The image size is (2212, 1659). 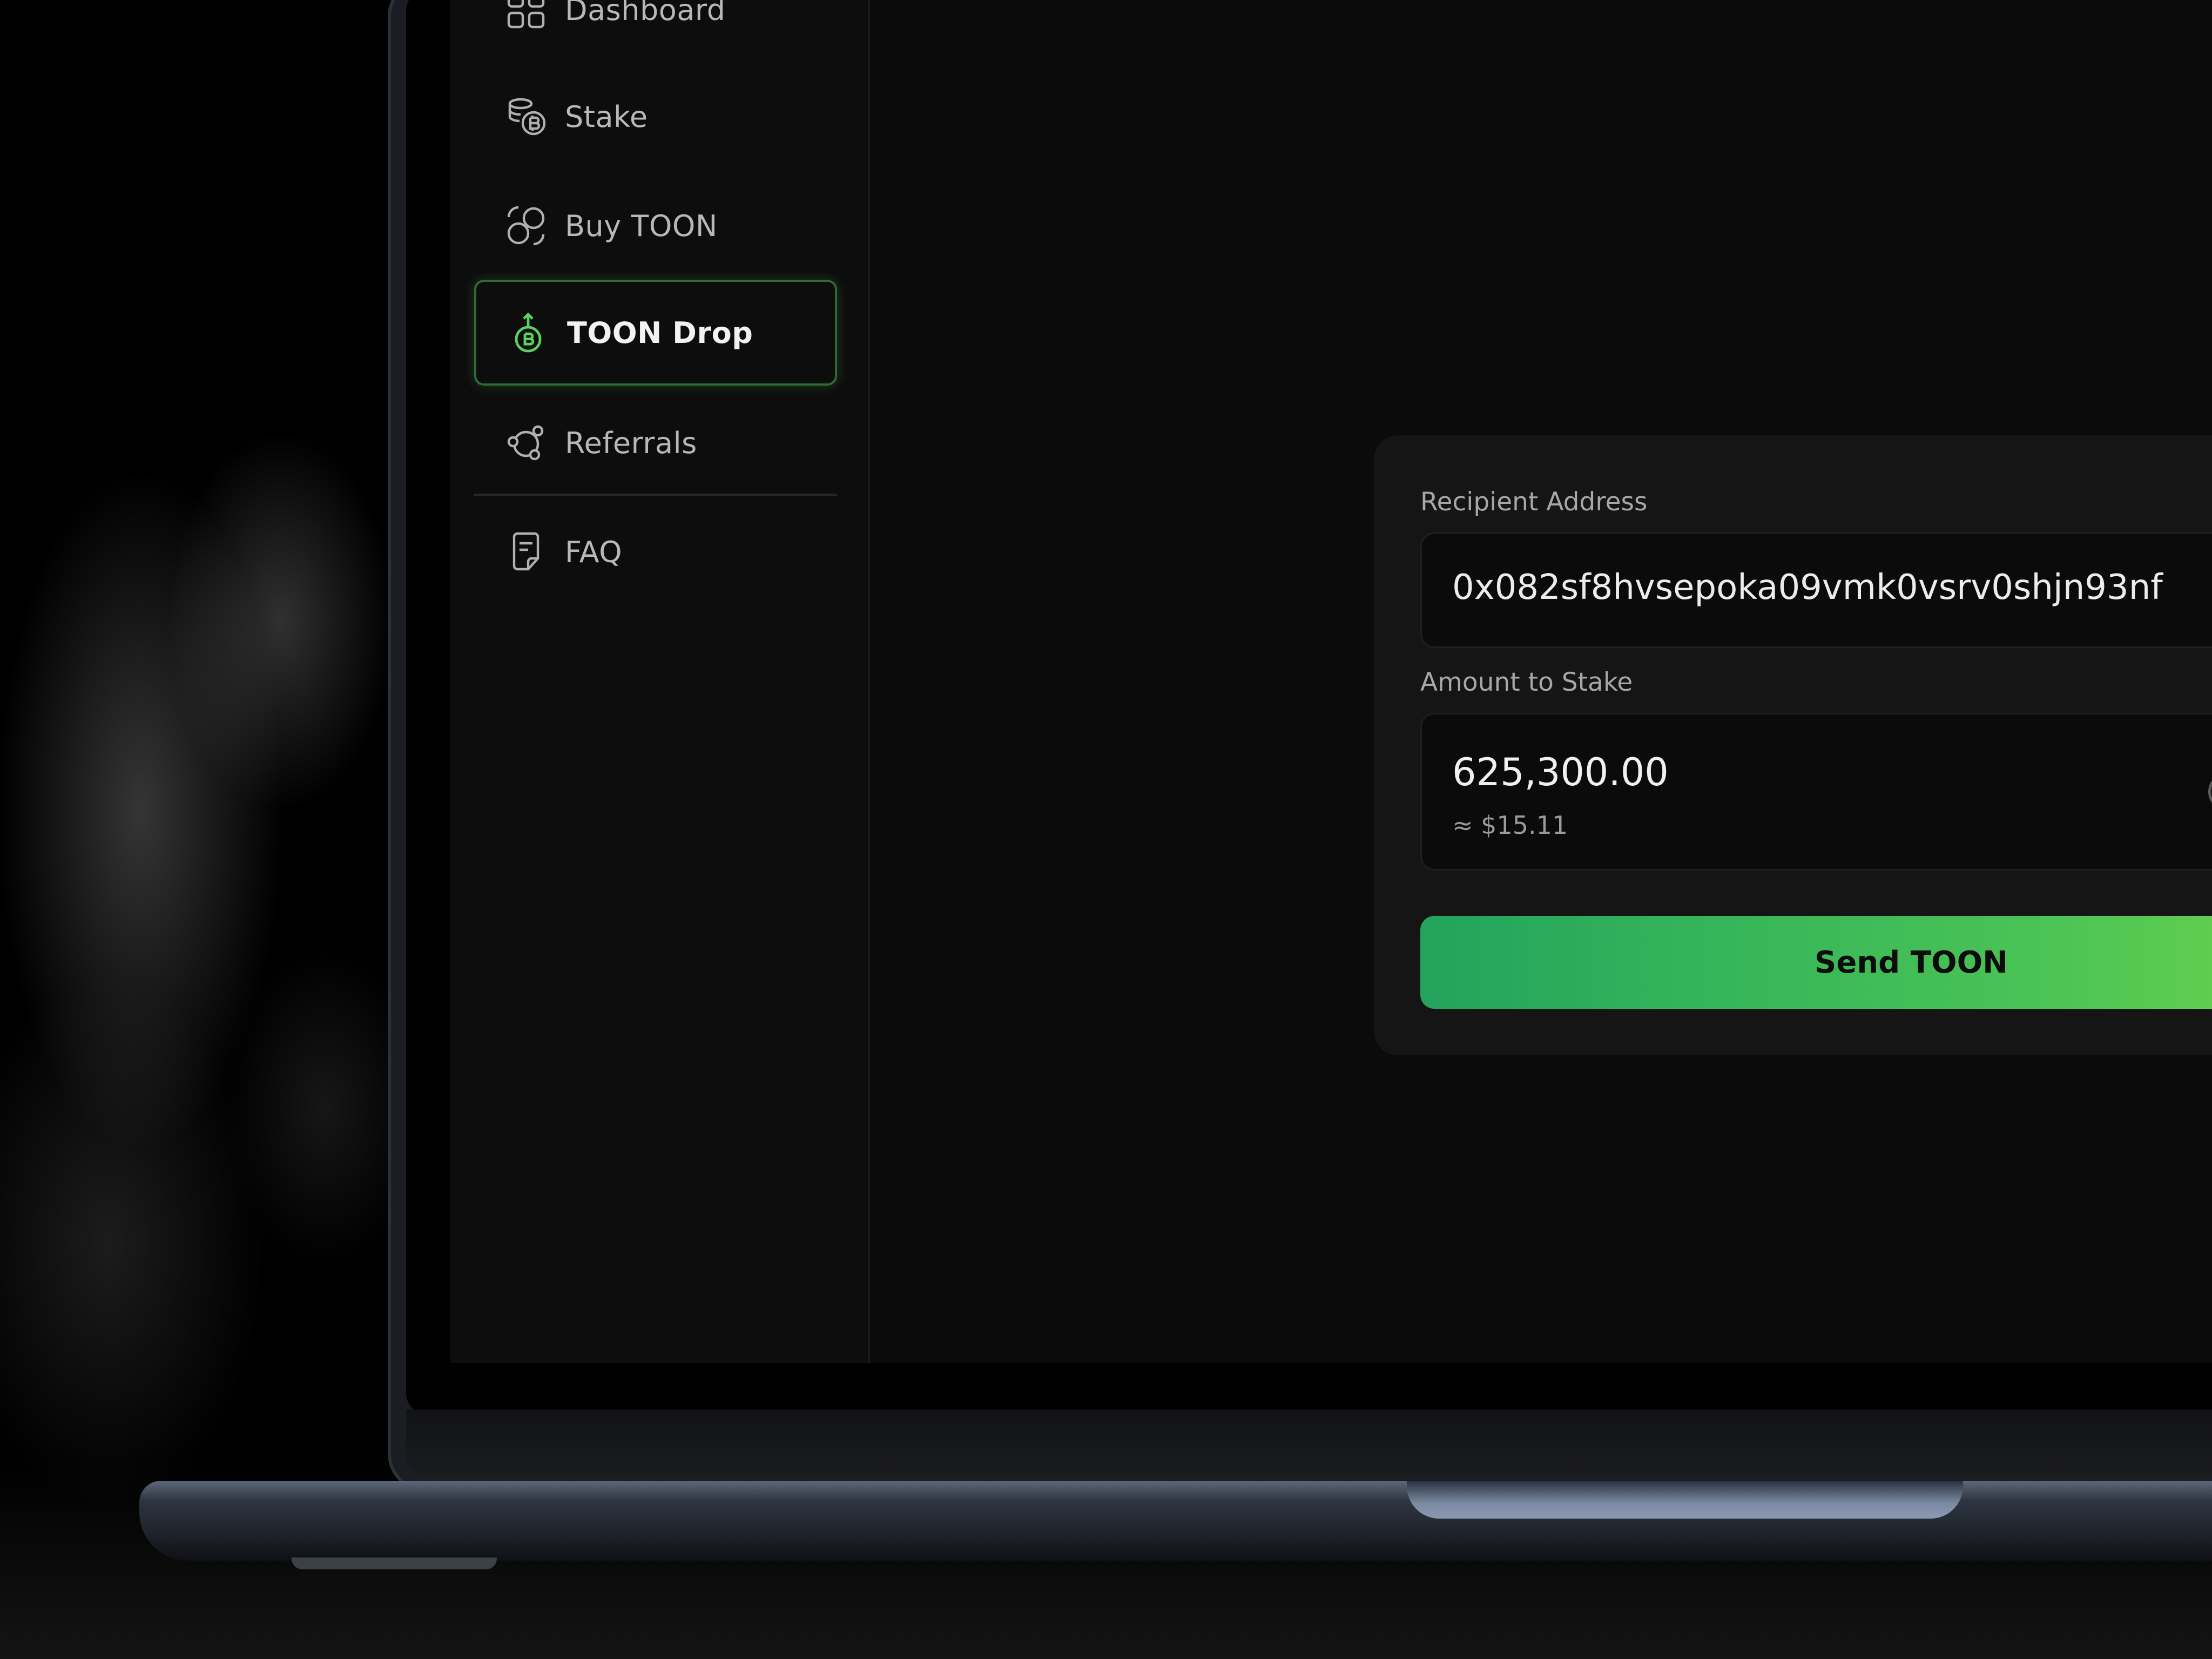 What do you see at coordinates (526, 225) in the screenshot?
I see `buy-exchange-icon` at bounding box center [526, 225].